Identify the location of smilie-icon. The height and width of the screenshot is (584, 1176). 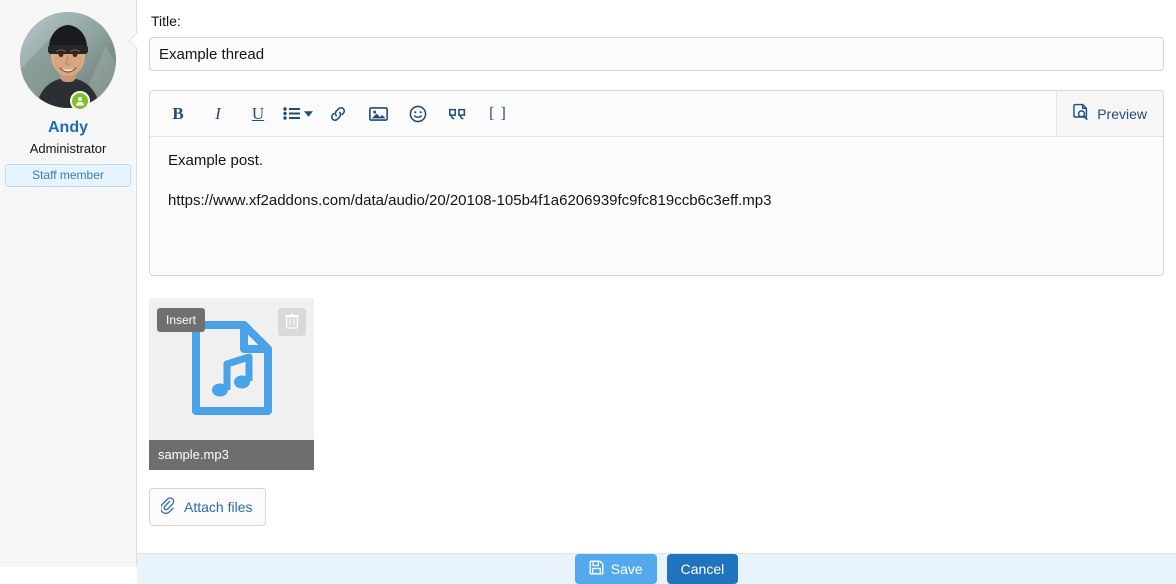
(418, 114).